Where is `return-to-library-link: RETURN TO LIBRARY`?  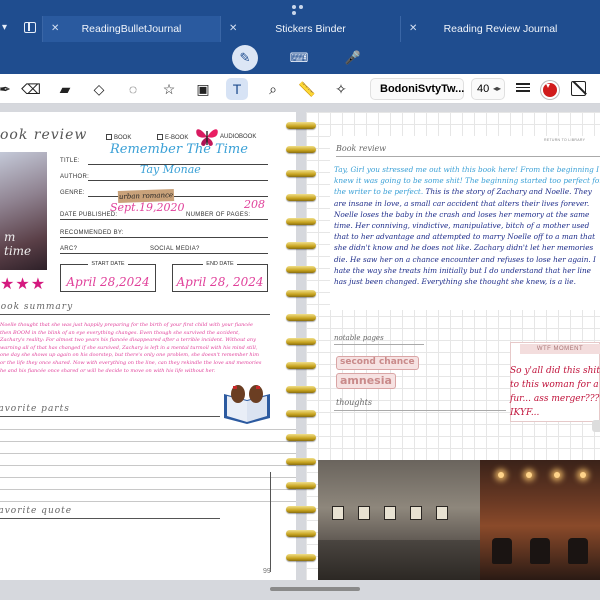
return-to-library-link: RETURN TO LIBRARY is located at coordinates (564, 140).